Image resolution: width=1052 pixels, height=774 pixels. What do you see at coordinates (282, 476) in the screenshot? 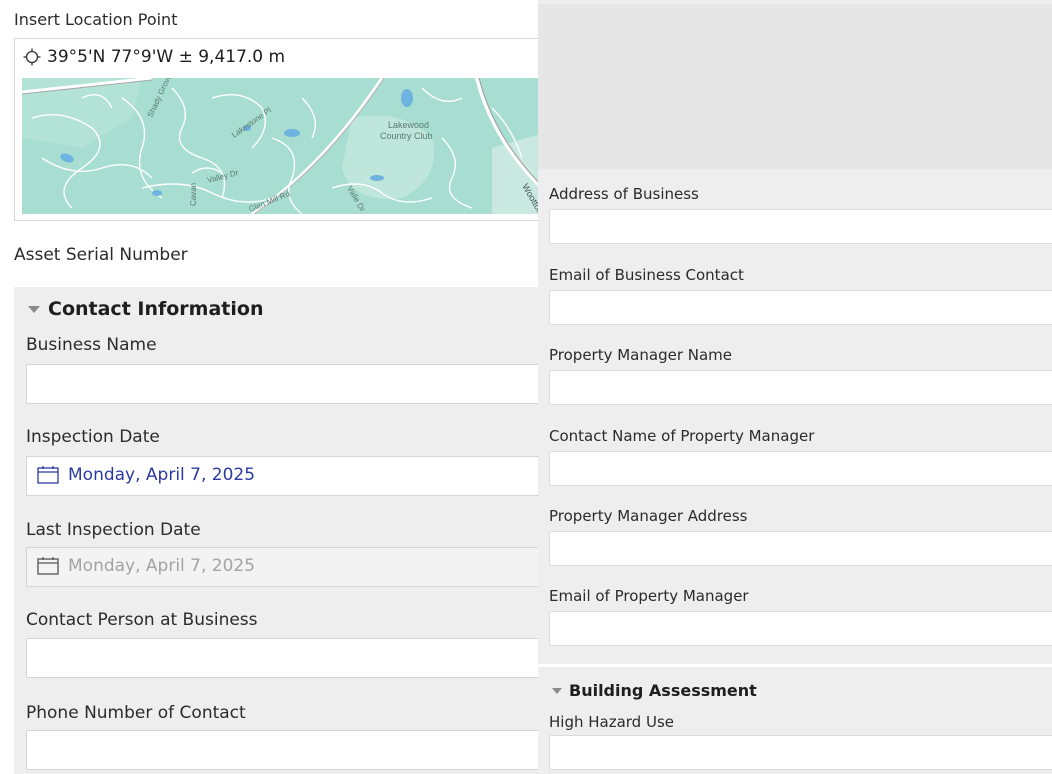
I see `inspection-date-input: Monday, April 7, 2025` at bounding box center [282, 476].